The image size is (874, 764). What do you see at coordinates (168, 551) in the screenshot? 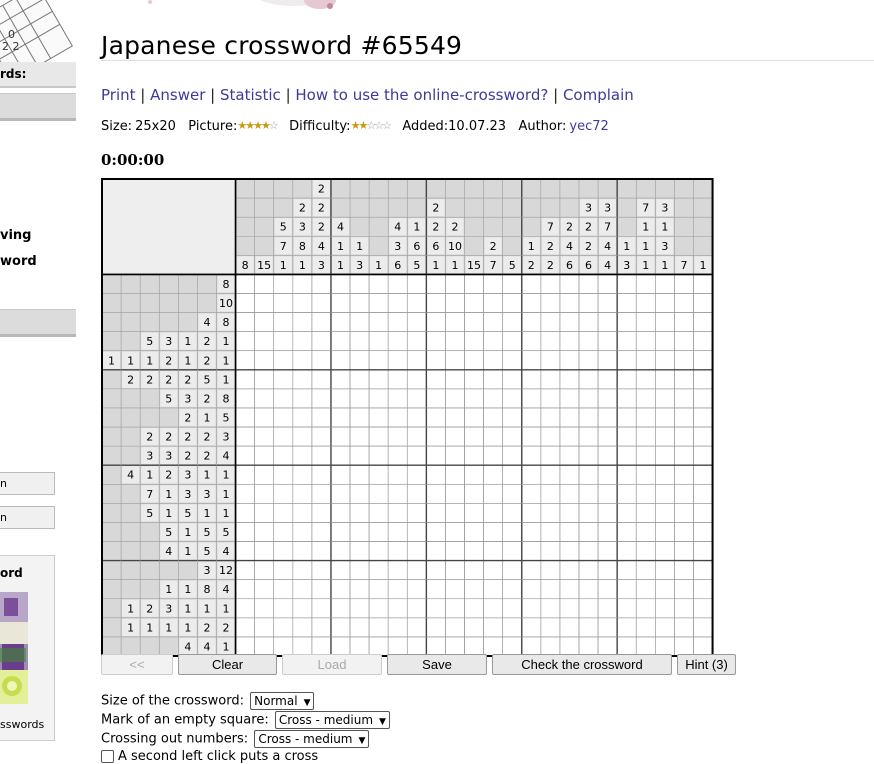
I see `row-clue-number: 4` at bounding box center [168, 551].